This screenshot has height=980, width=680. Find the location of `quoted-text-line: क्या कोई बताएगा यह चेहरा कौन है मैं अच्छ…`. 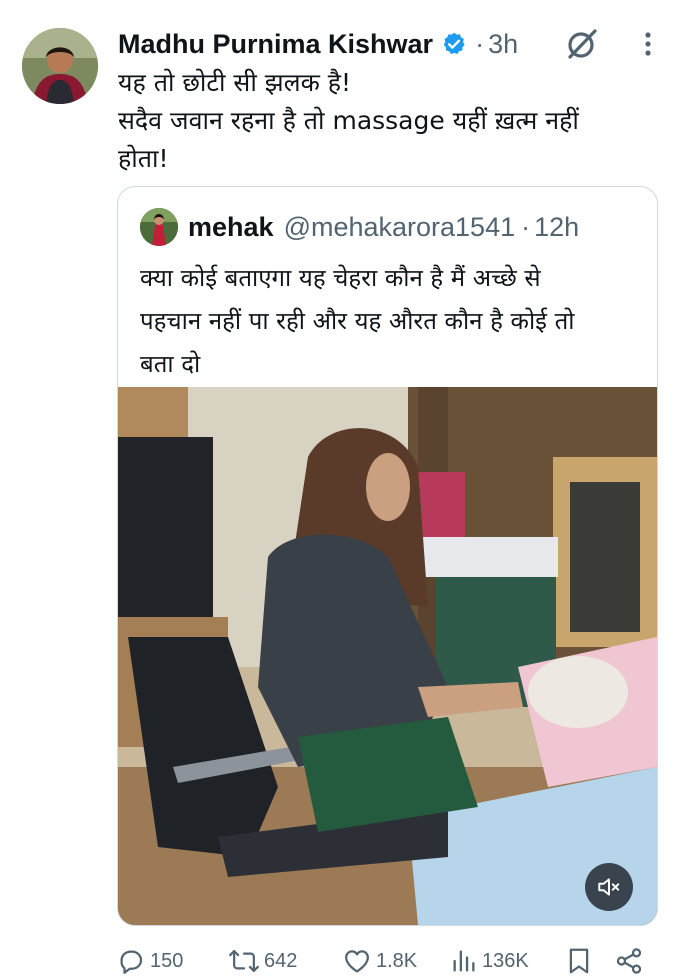

quoted-text-line: क्या कोई बताएगा यह चेहरा कौन है मैं अच्छ… is located at coordinates (340, 278).